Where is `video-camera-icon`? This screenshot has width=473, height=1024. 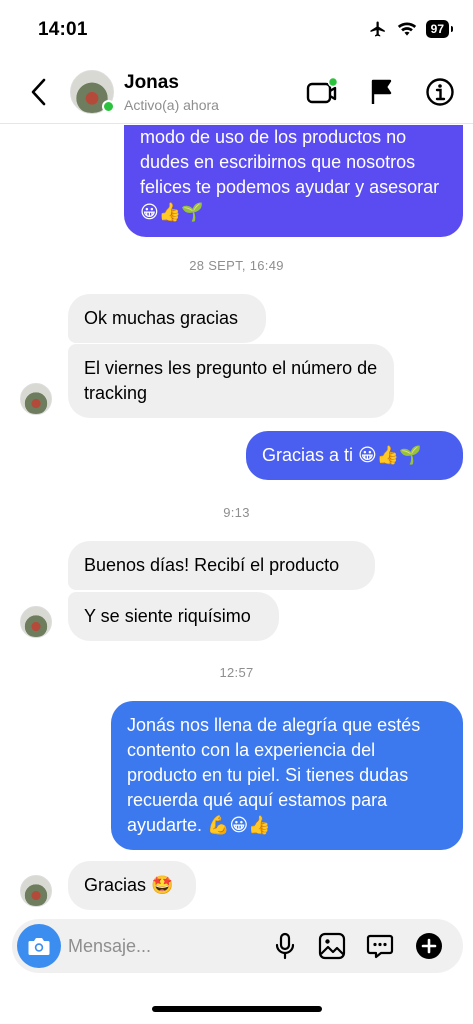 video-camera-icon is located at coordinates (322, 90).